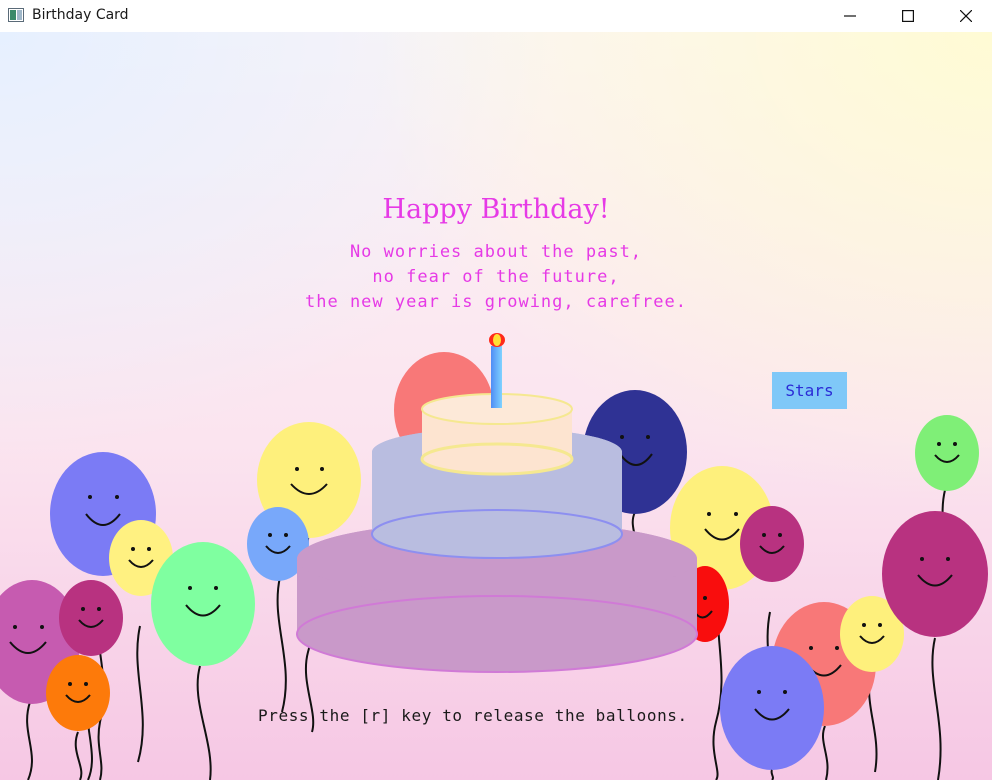 This screenshot has height=780, width=992. I want to click on minimize-icon, so click(850, 16).